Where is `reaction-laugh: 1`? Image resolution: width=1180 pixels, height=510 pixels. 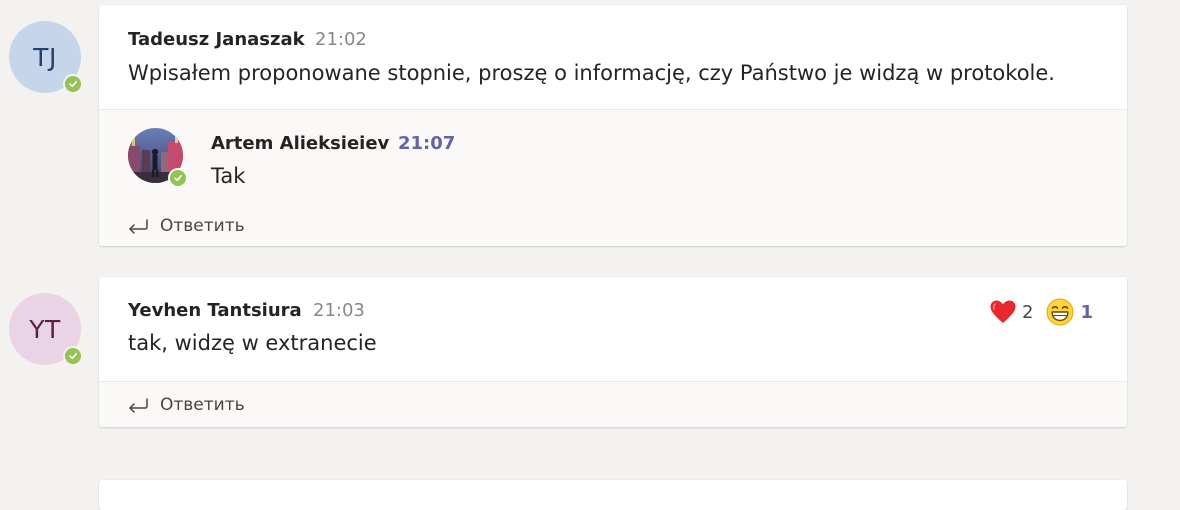
reaction-laugh: 1 is located at coordinates (1069, 312).